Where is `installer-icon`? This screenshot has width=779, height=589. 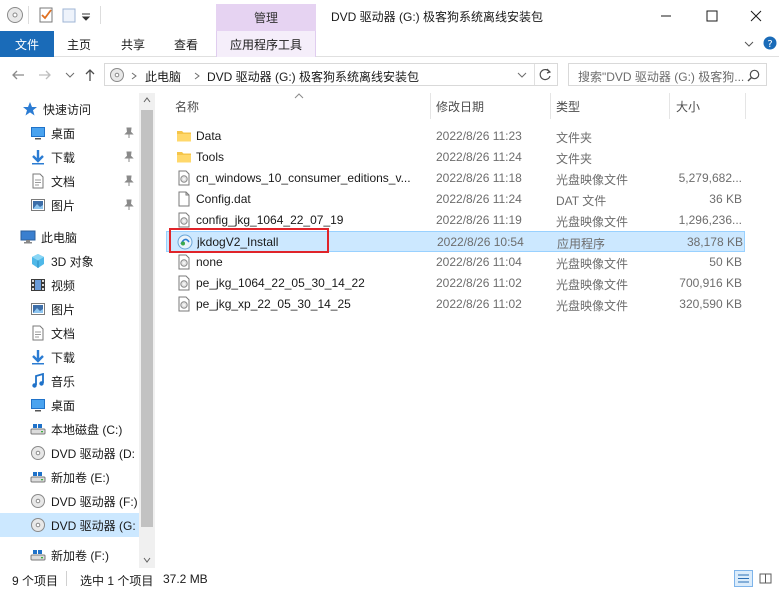 installer-icon is located at coordinates (185, 242).